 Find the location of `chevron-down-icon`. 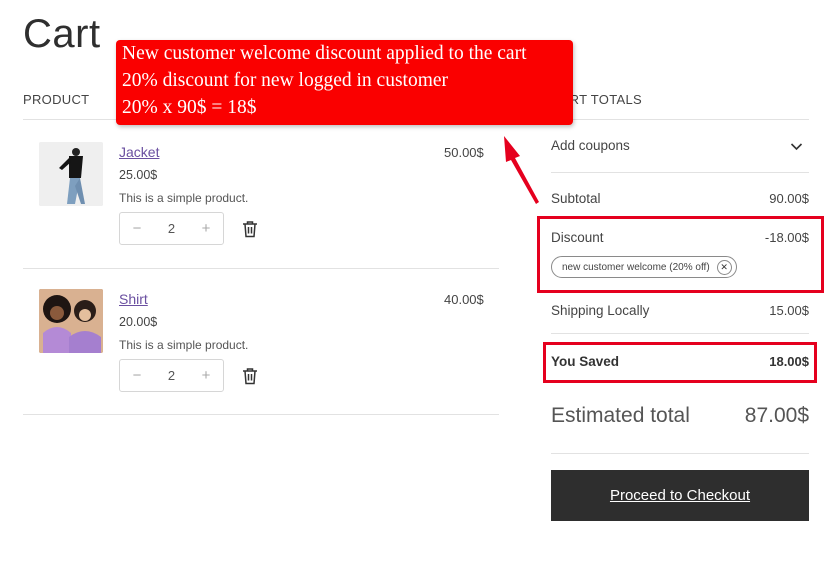

chevron-down-icon is located at coordinates (796, 146).